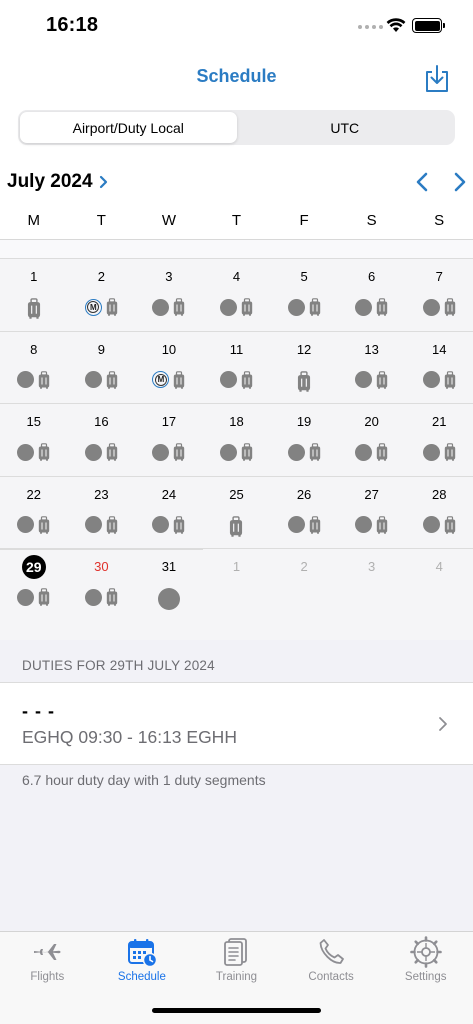 Image resolution: width=473 pixels, height=1024 pixels. I want to click on duty-row: - - - EGHQ 09:30 - 16:13 EGHH, so click(236, 723).